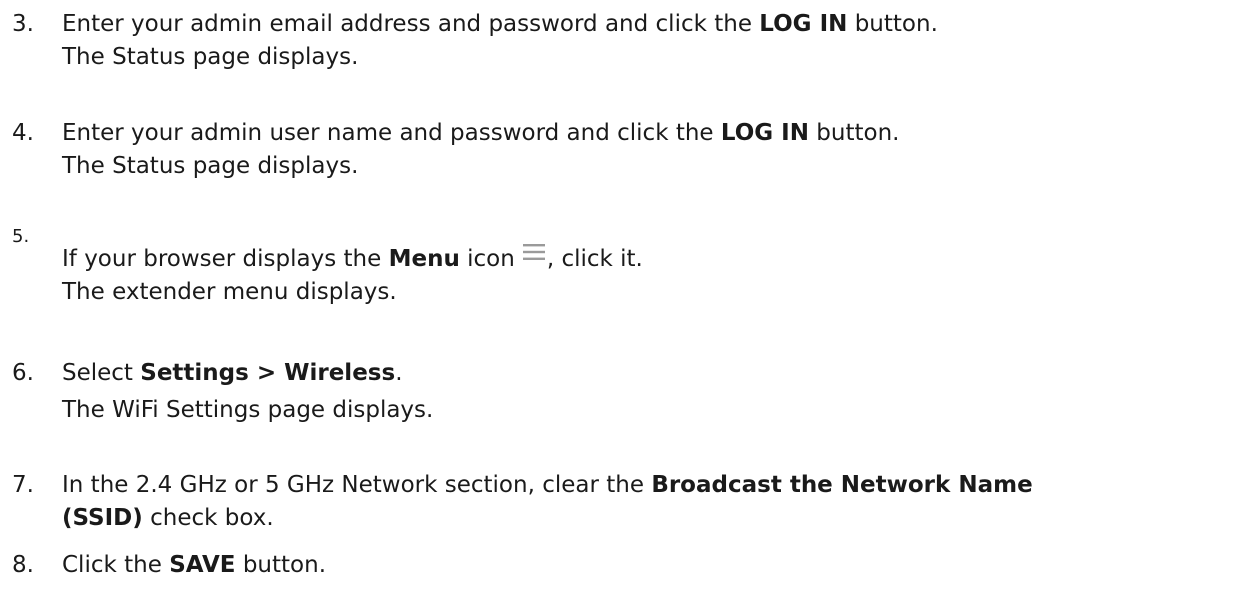  I want to click on step-number: 8., so click(23, 565).